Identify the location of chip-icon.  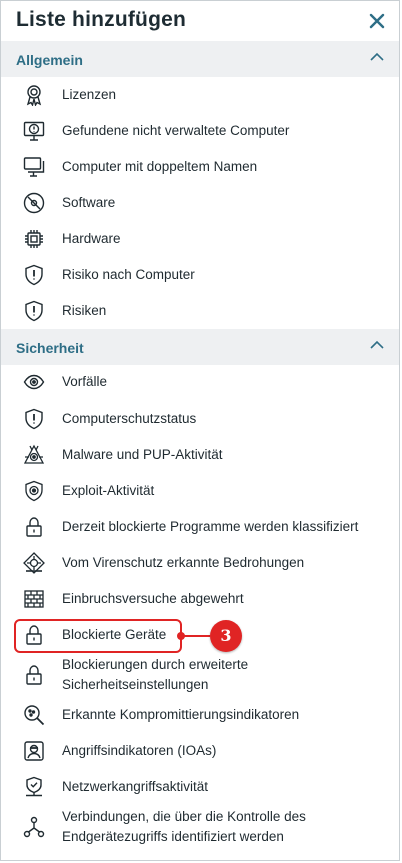
(34, 239).